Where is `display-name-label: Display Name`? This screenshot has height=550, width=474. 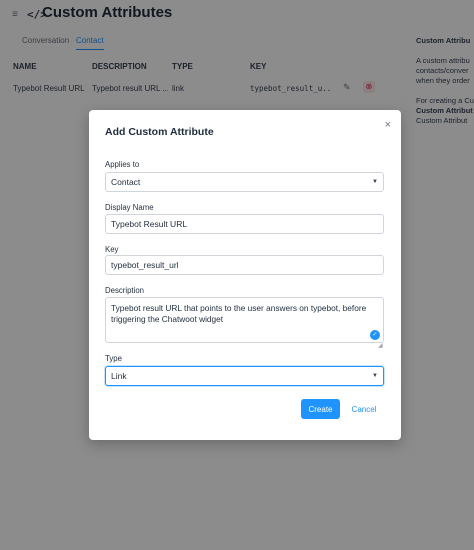
display-name-label: Display Name is located at coordinates (129, 207).